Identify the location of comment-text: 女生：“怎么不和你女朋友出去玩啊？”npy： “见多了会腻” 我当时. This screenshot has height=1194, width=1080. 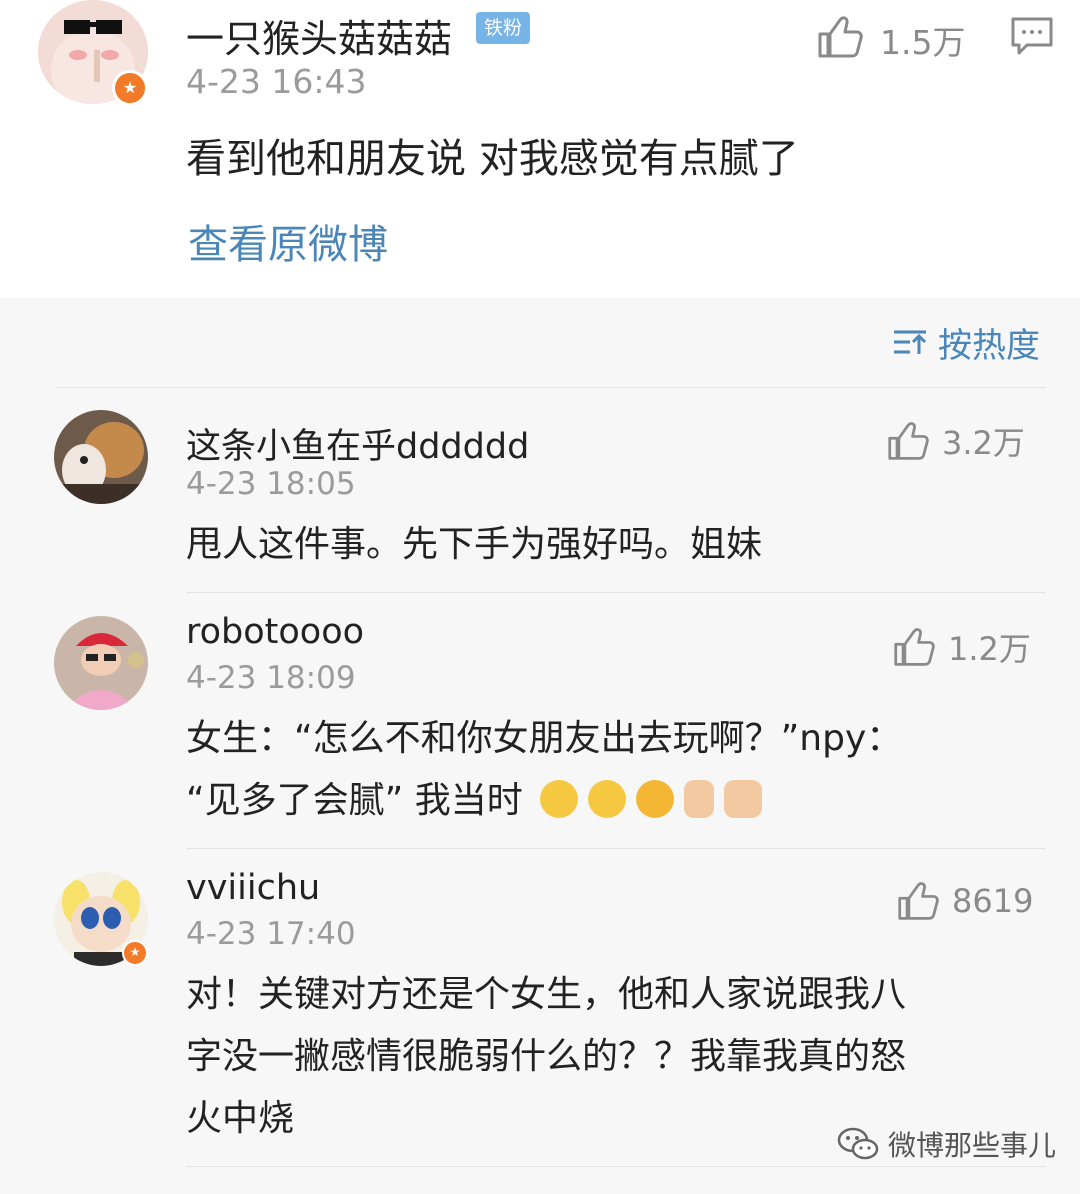
(596, 770).